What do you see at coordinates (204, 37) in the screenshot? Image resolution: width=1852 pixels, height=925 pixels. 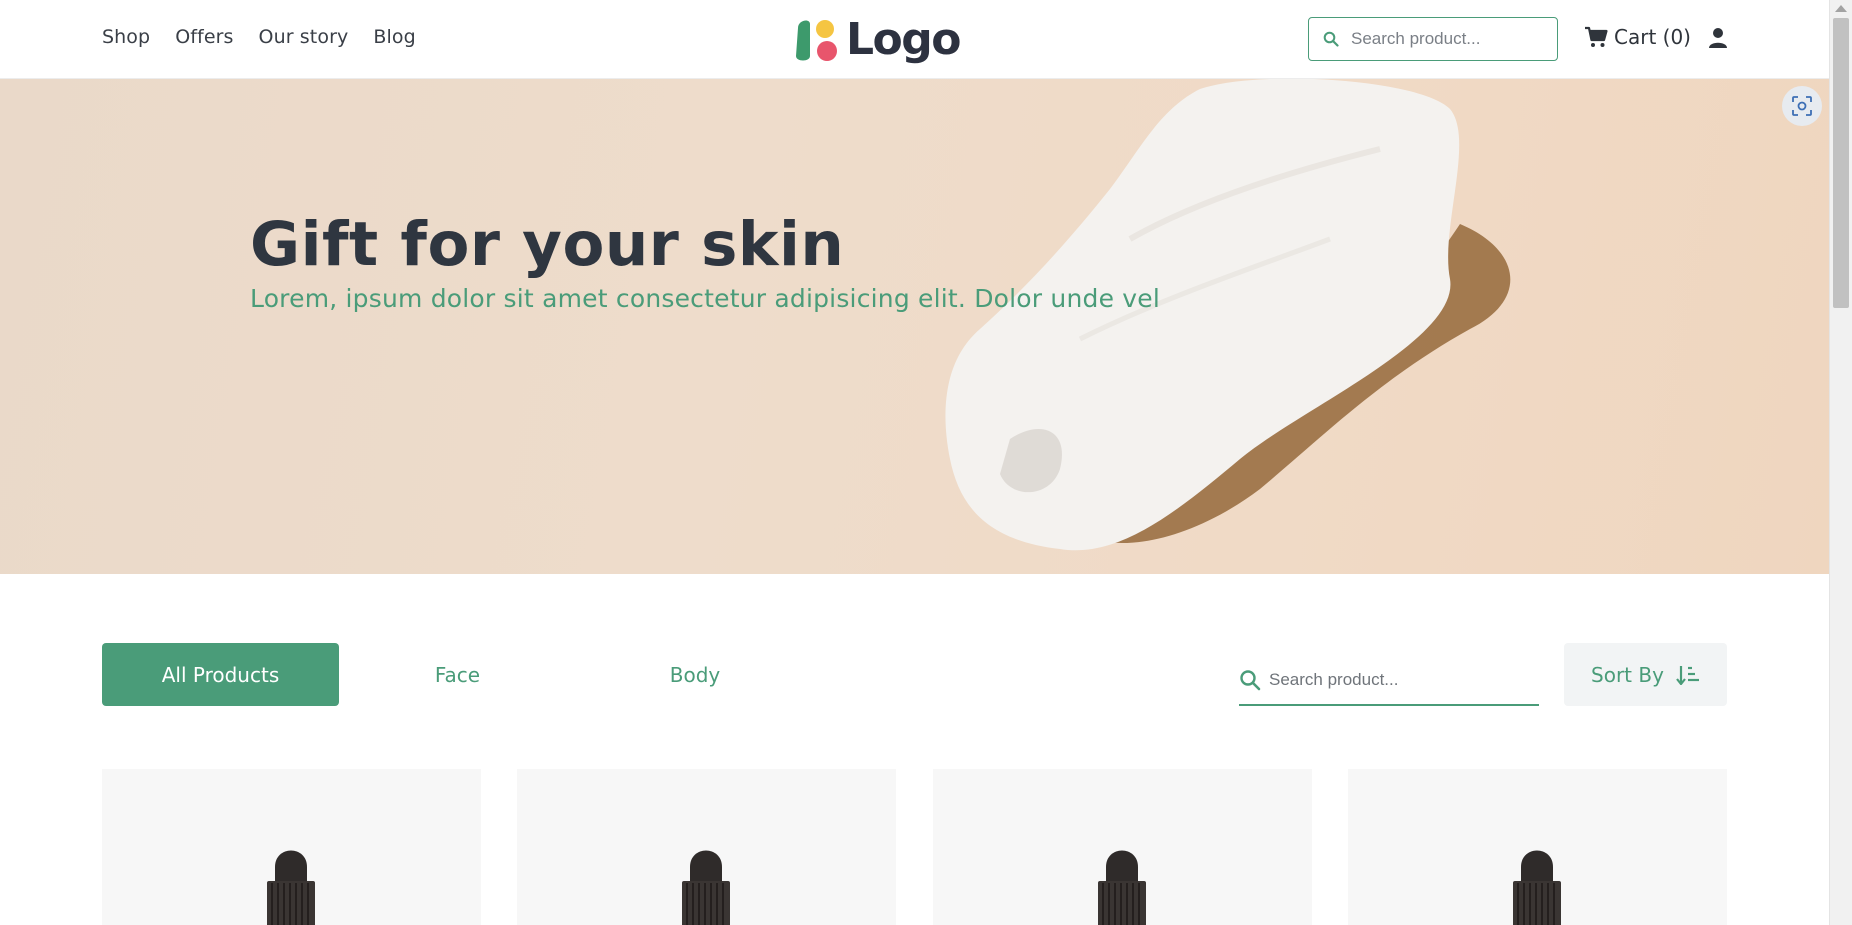 I see `nav-offers: Offers` at bounding box center [204, 37].